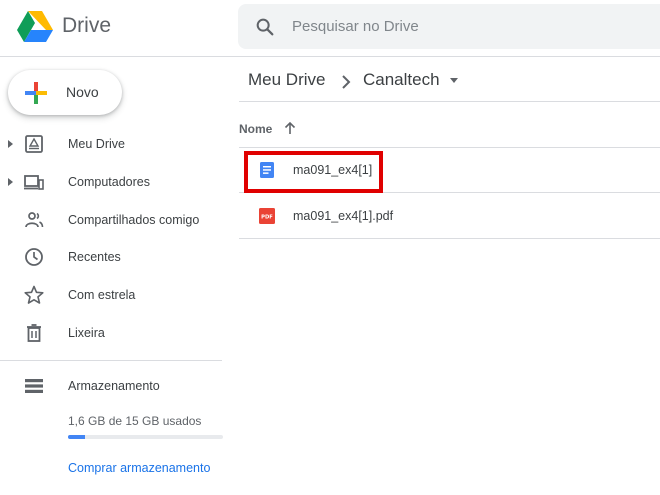 Image resolution: width=660 pixels, height=495 pixels. I want to click on sidebar-item-storage: Armazenamento, so click(112, 387).